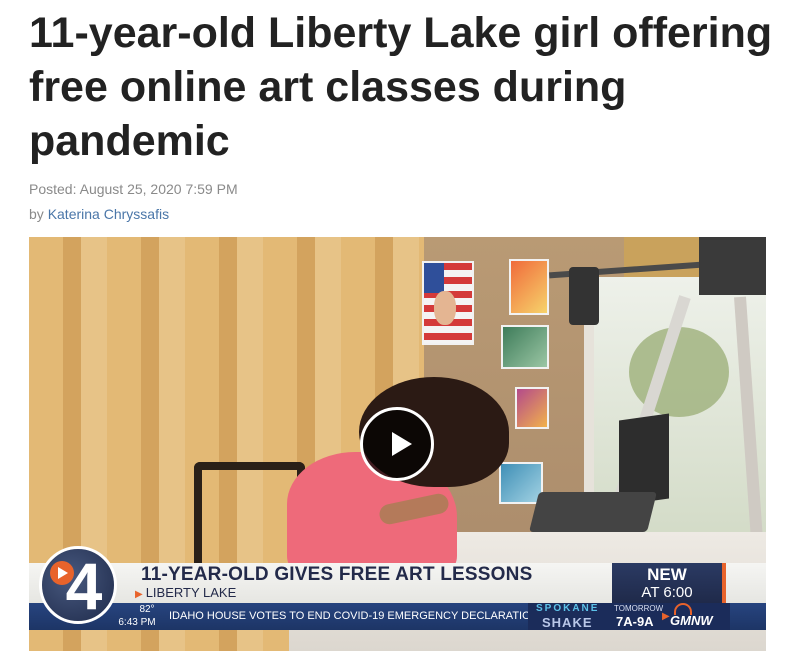 This screenshot has height=667, width=803. Describe the element at coordinates (108, 214) in the screenshot. I see `author-link: Katerina Chryssafis` at that location.